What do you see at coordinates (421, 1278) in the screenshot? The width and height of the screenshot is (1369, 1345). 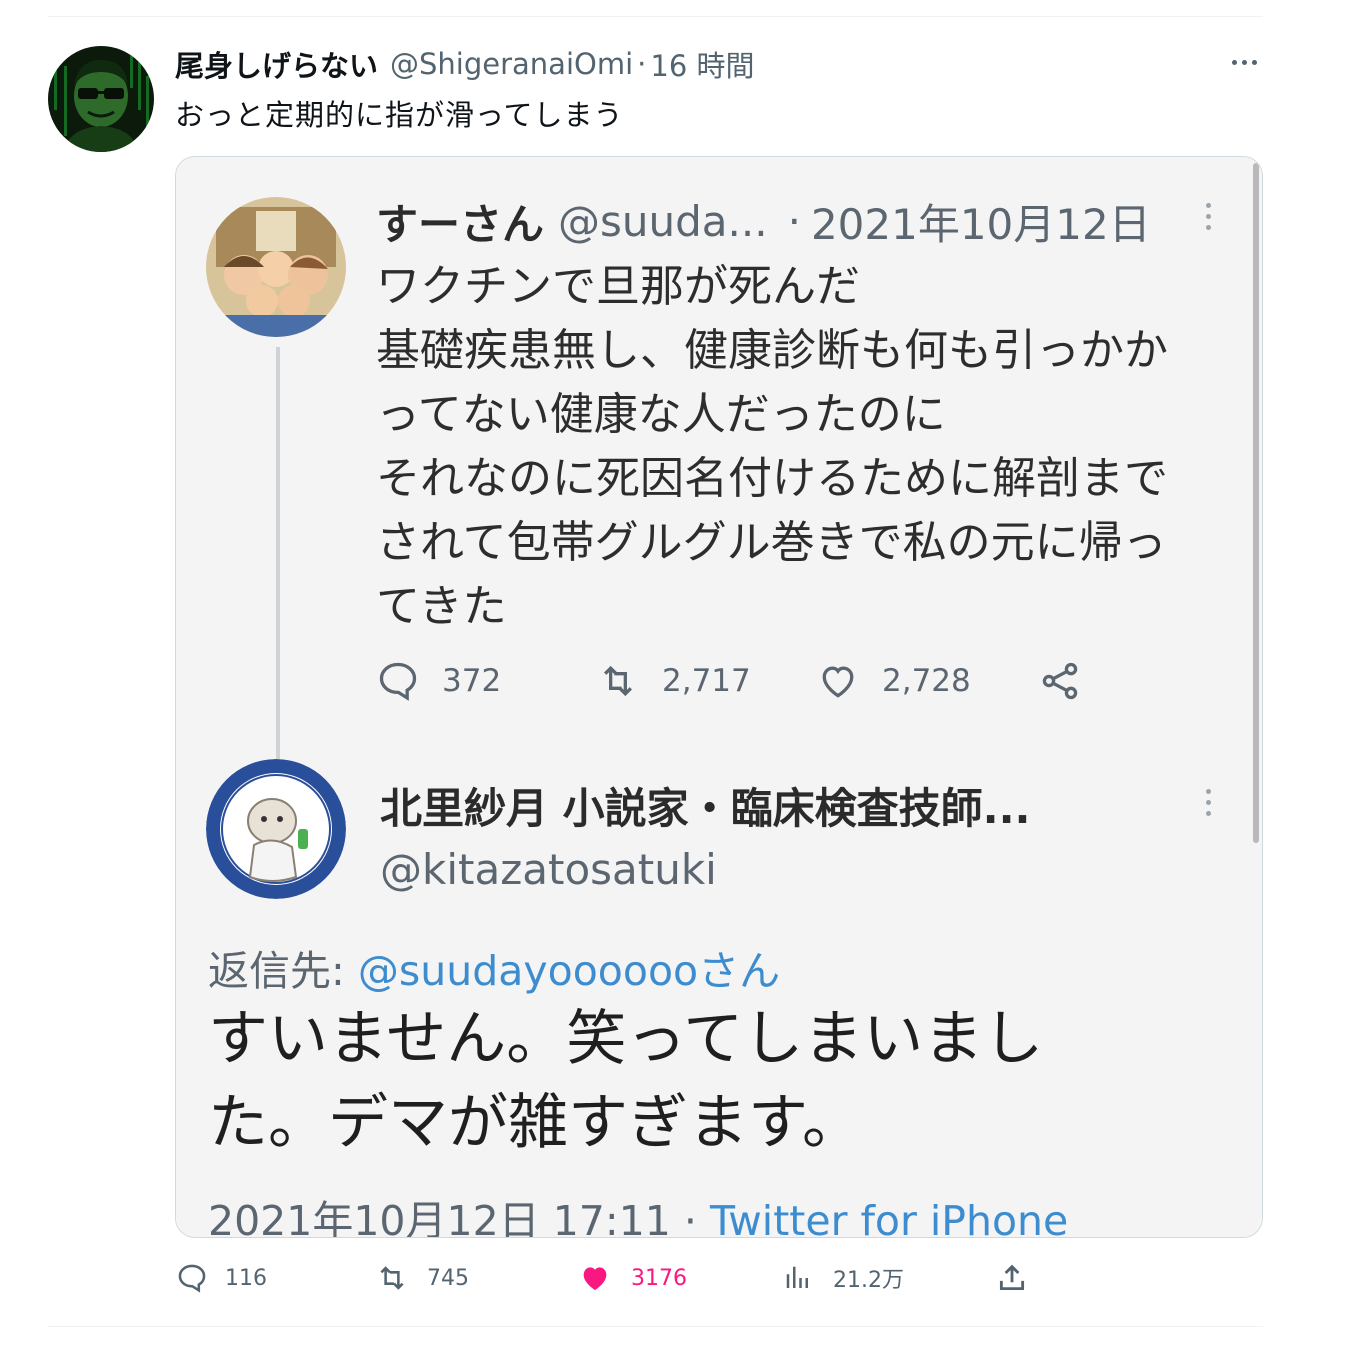 I see `retweet-button: 745` at bounding box center [421, 1278].